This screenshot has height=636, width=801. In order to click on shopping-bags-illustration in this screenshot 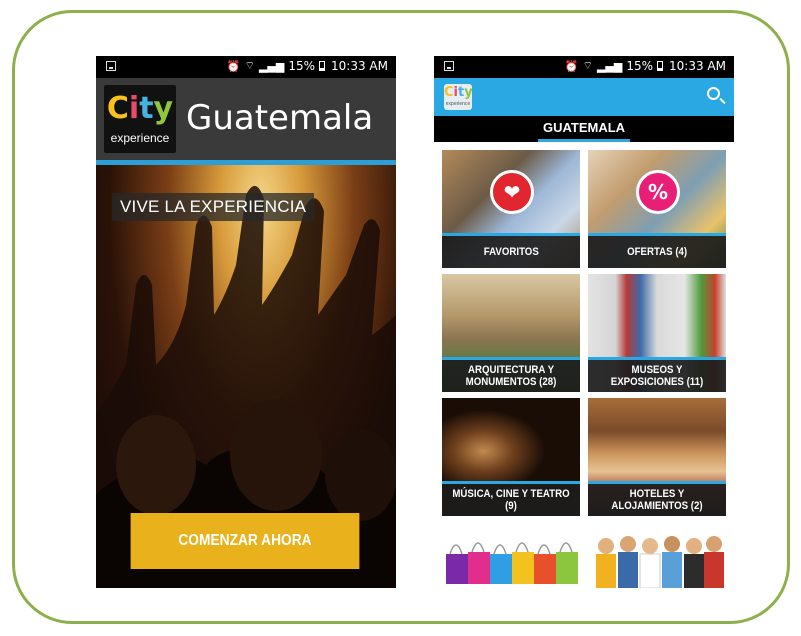, I will do `click(511, 558)`.